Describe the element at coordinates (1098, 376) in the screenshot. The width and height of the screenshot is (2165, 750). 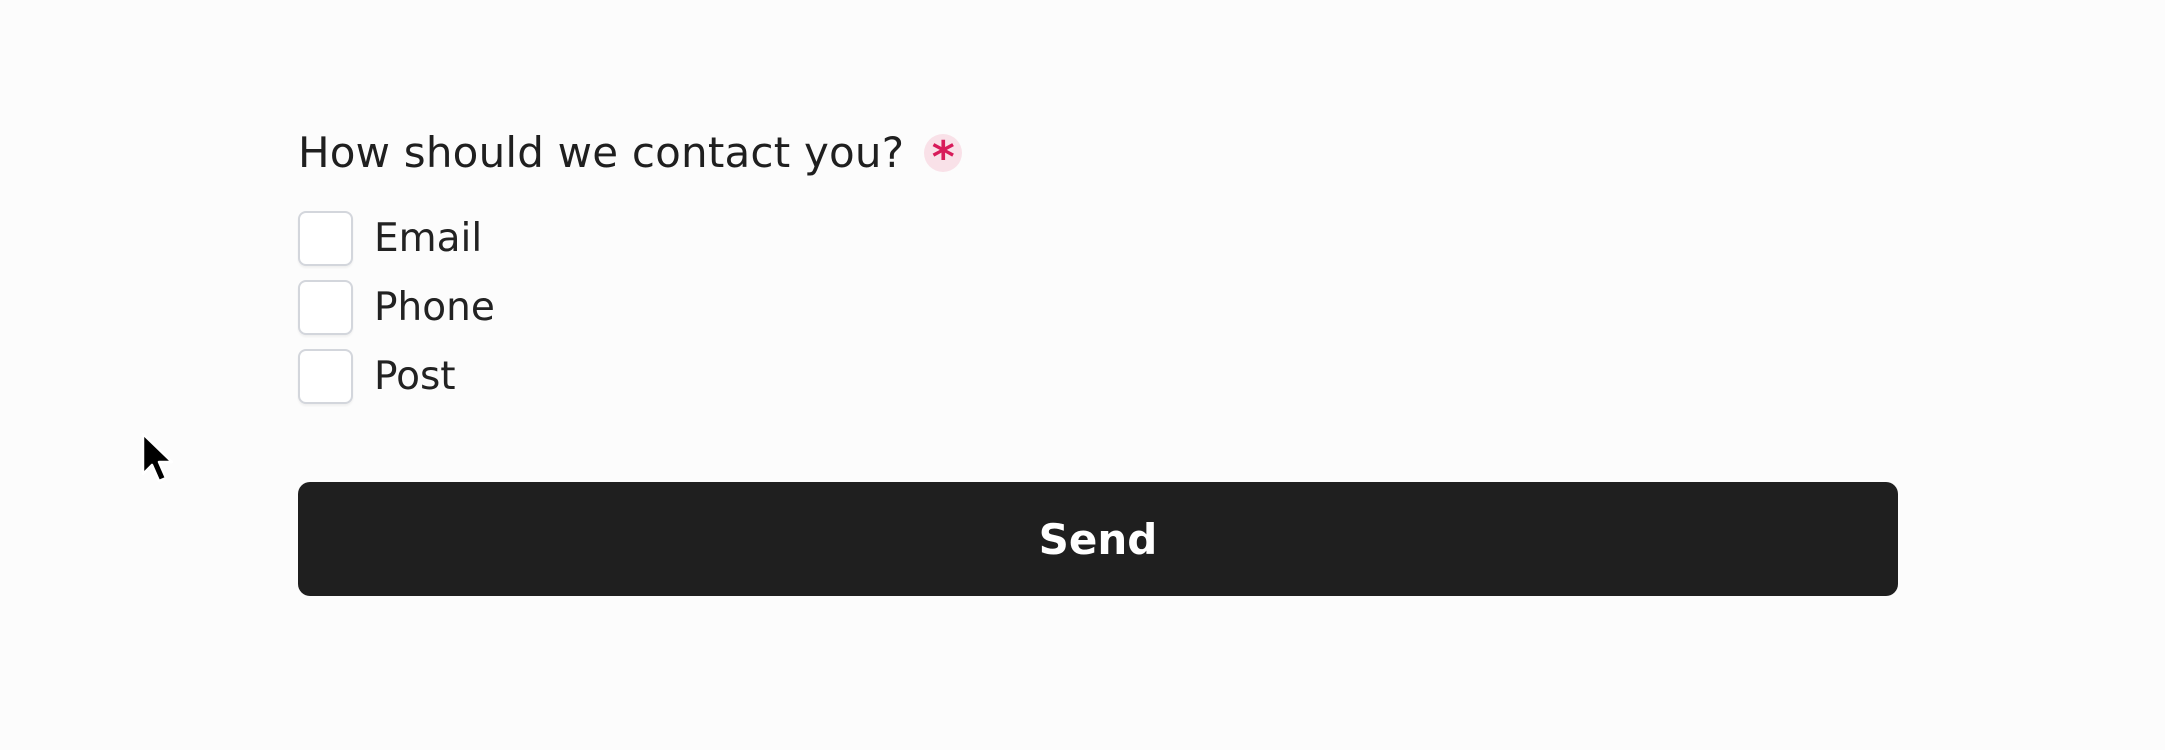
I see `option-post: Post` at that location.